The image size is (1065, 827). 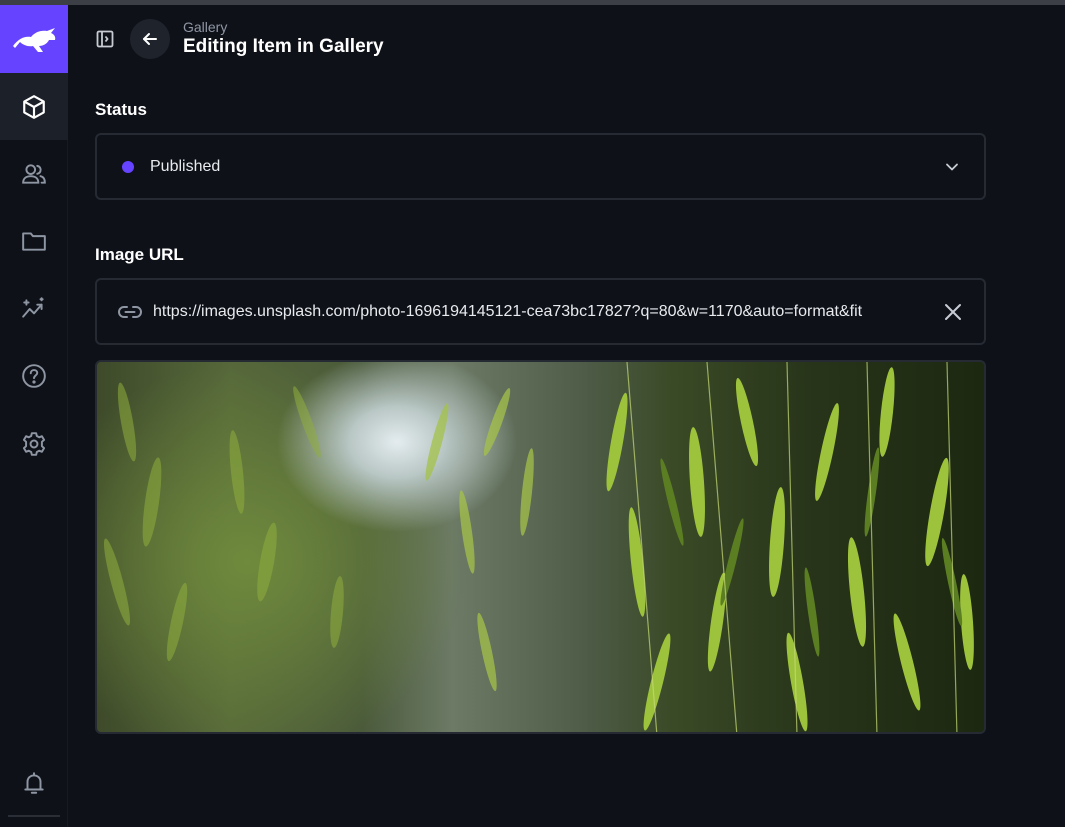 I want to click on link-icon, so click(x=130, y=311).